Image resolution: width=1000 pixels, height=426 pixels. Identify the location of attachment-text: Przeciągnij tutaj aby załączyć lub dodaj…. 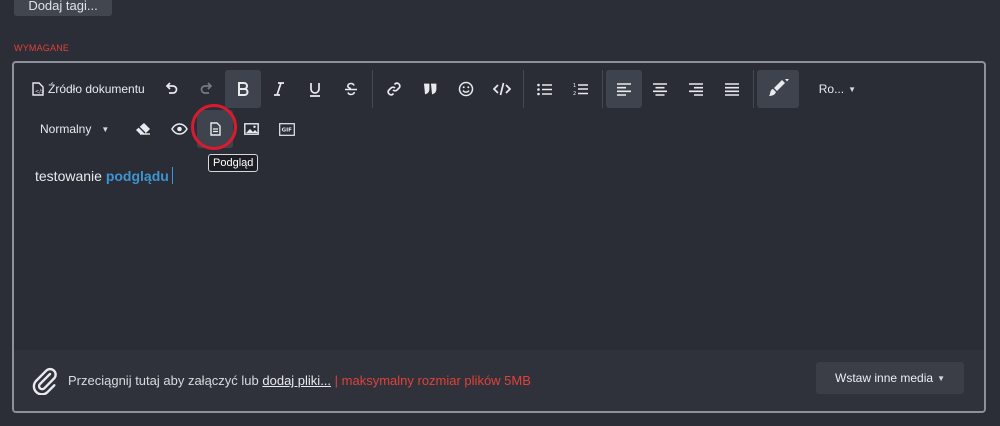
(299, 380).